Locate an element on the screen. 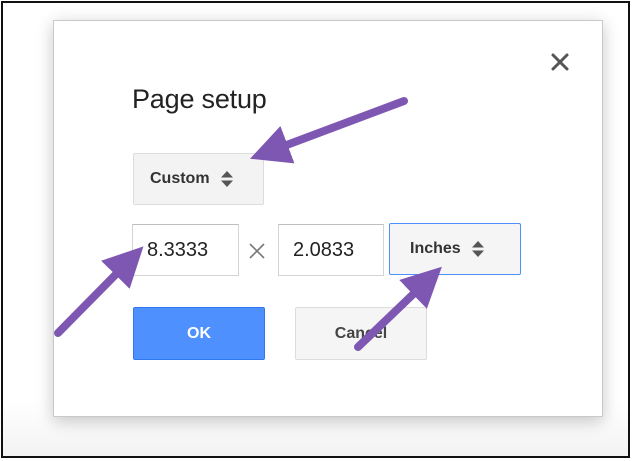 Image resolution: width=635 pixels, height=461 pixels. height-input is located at coordinates (331, 250).